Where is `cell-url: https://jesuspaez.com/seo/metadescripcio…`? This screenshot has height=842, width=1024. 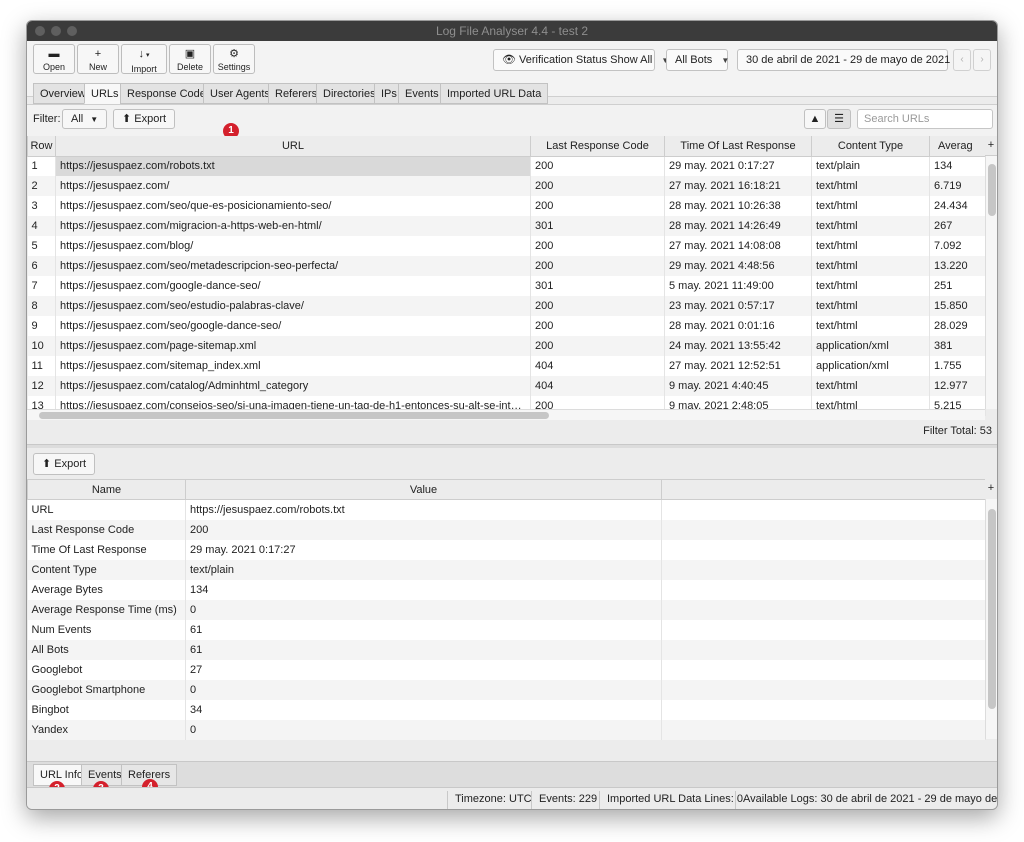
cell-url: https://jesuspaez.com/seo/metadescripcio… is located at coordinates (293, 266).